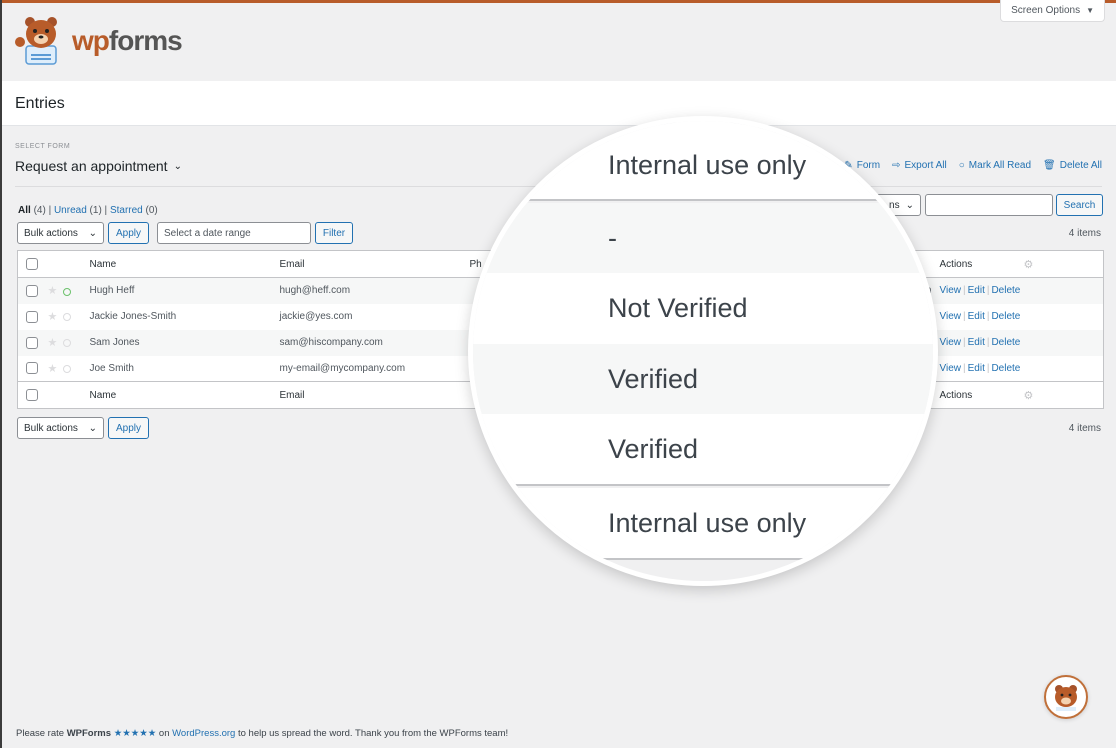 The width and height of the screenshot is (1116, 748). I want to click on screen-options-button: Screen Options ▼, so click(1052, 11).